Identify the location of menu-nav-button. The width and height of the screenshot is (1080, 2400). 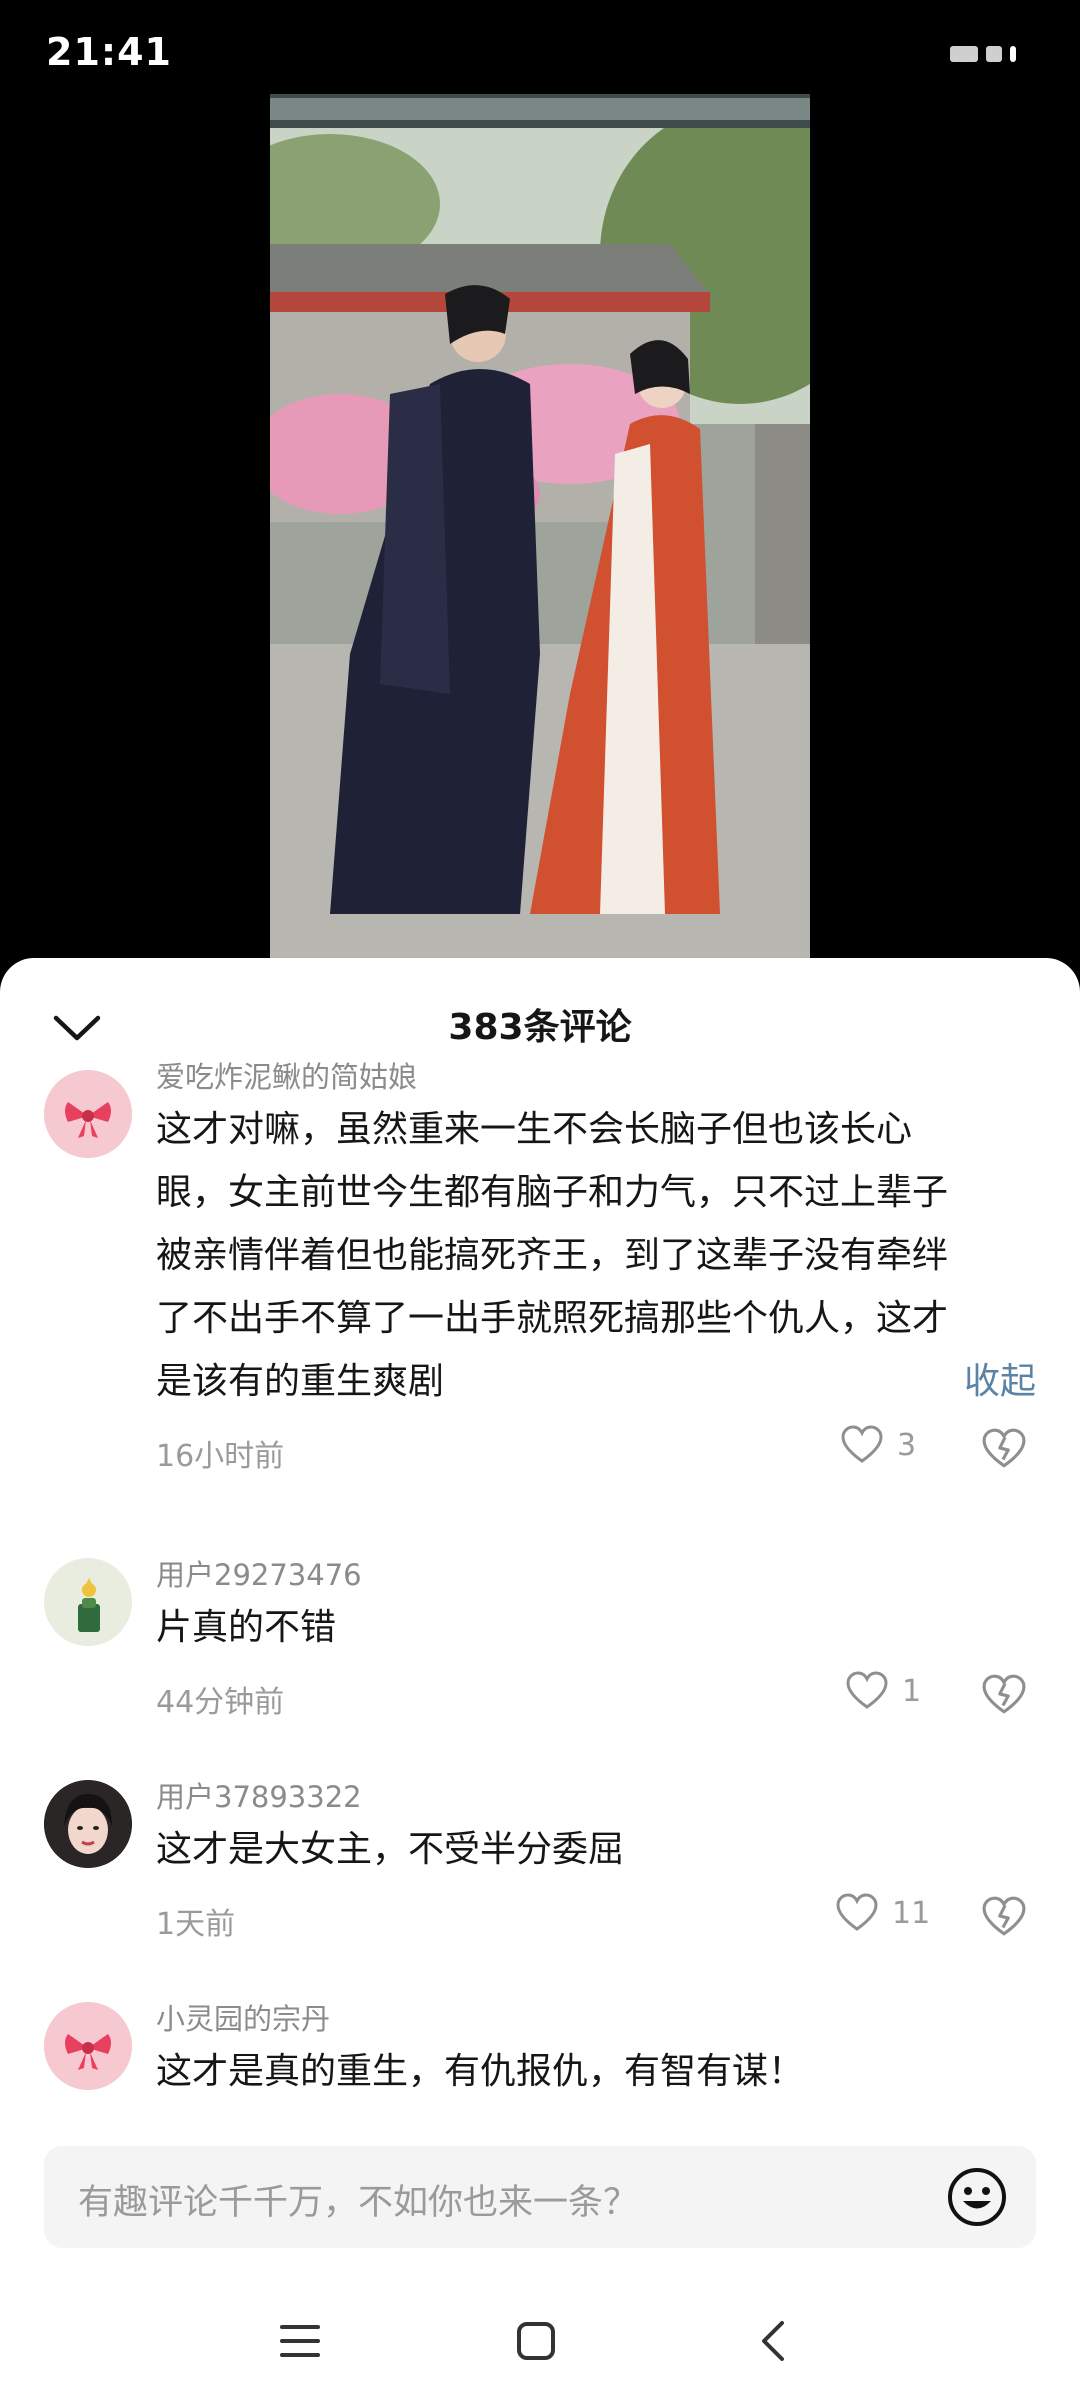
(300, 2341).